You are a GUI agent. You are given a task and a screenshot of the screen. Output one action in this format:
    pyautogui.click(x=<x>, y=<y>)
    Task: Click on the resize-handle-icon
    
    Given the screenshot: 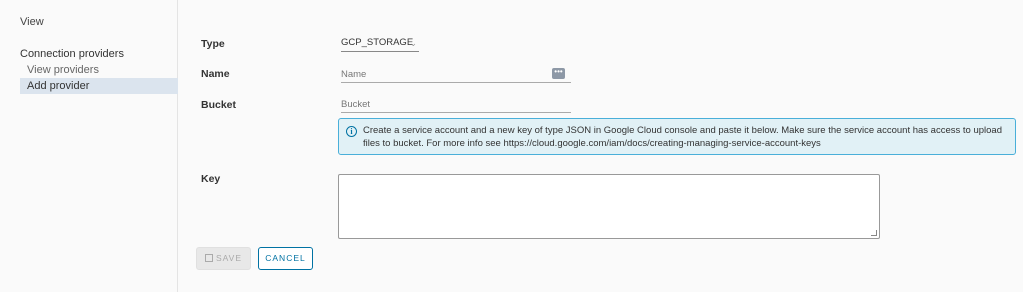 What is the action you would take?
    pyautogui.click(x=874, y=233)
    